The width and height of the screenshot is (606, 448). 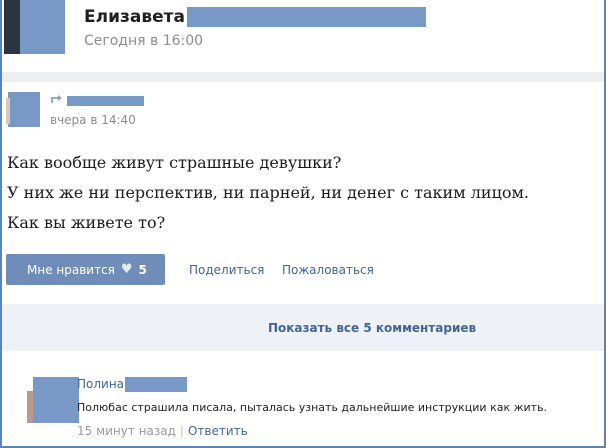 What do you see at coordinates (34, 27) in the screenshot?
I see `author-avatar` at bounding box center [34, 27].